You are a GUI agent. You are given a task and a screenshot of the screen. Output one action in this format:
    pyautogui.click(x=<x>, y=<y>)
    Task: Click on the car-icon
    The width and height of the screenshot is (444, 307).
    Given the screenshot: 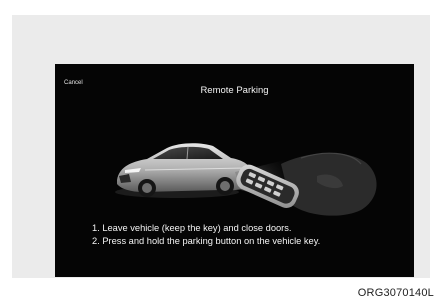 What is the action you would take?
    pyautogui.click(x=183, y=170)
    